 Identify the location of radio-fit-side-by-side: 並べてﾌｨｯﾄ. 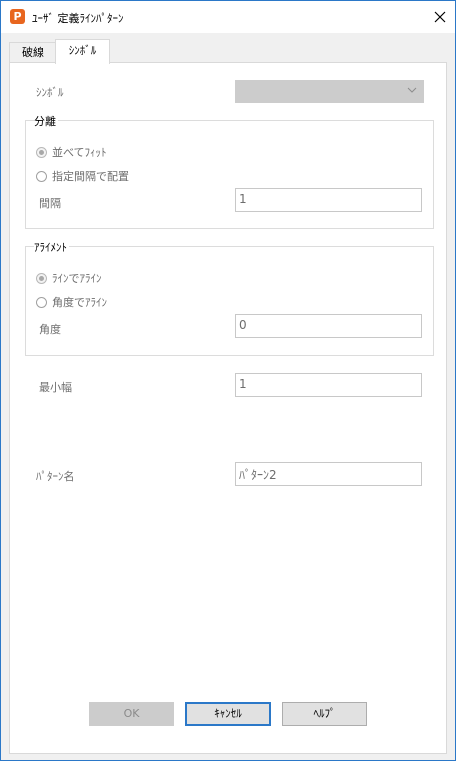
(71, 152).